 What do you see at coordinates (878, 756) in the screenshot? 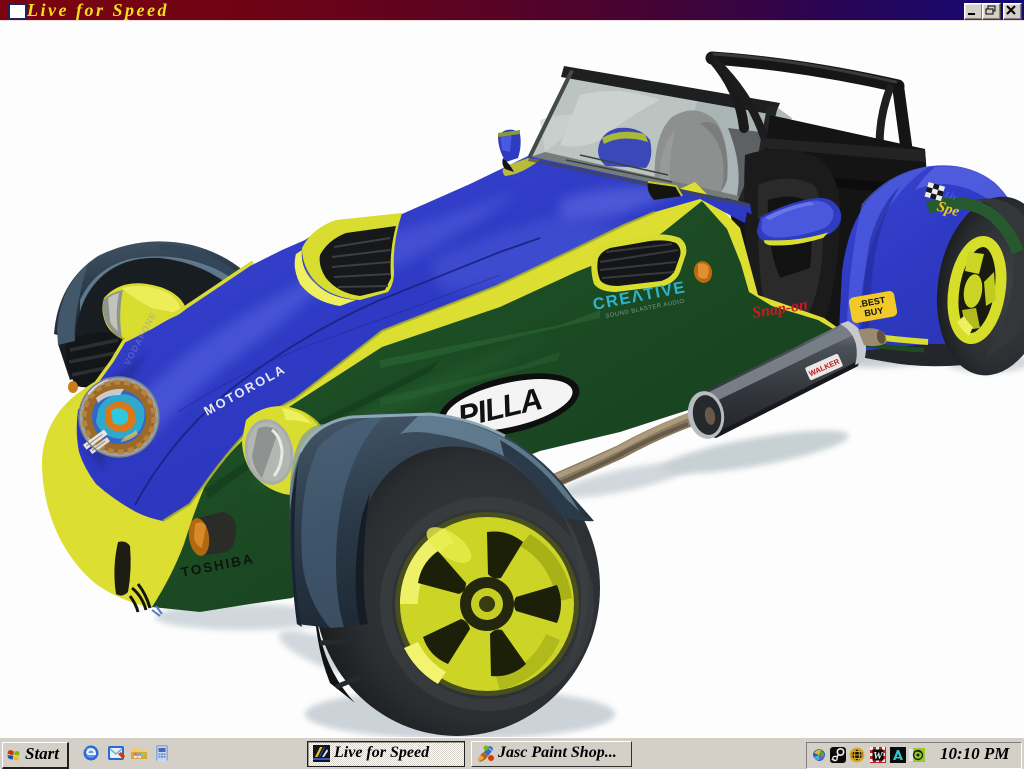
I see `svg-text: W` at bounding box center [878, 756].